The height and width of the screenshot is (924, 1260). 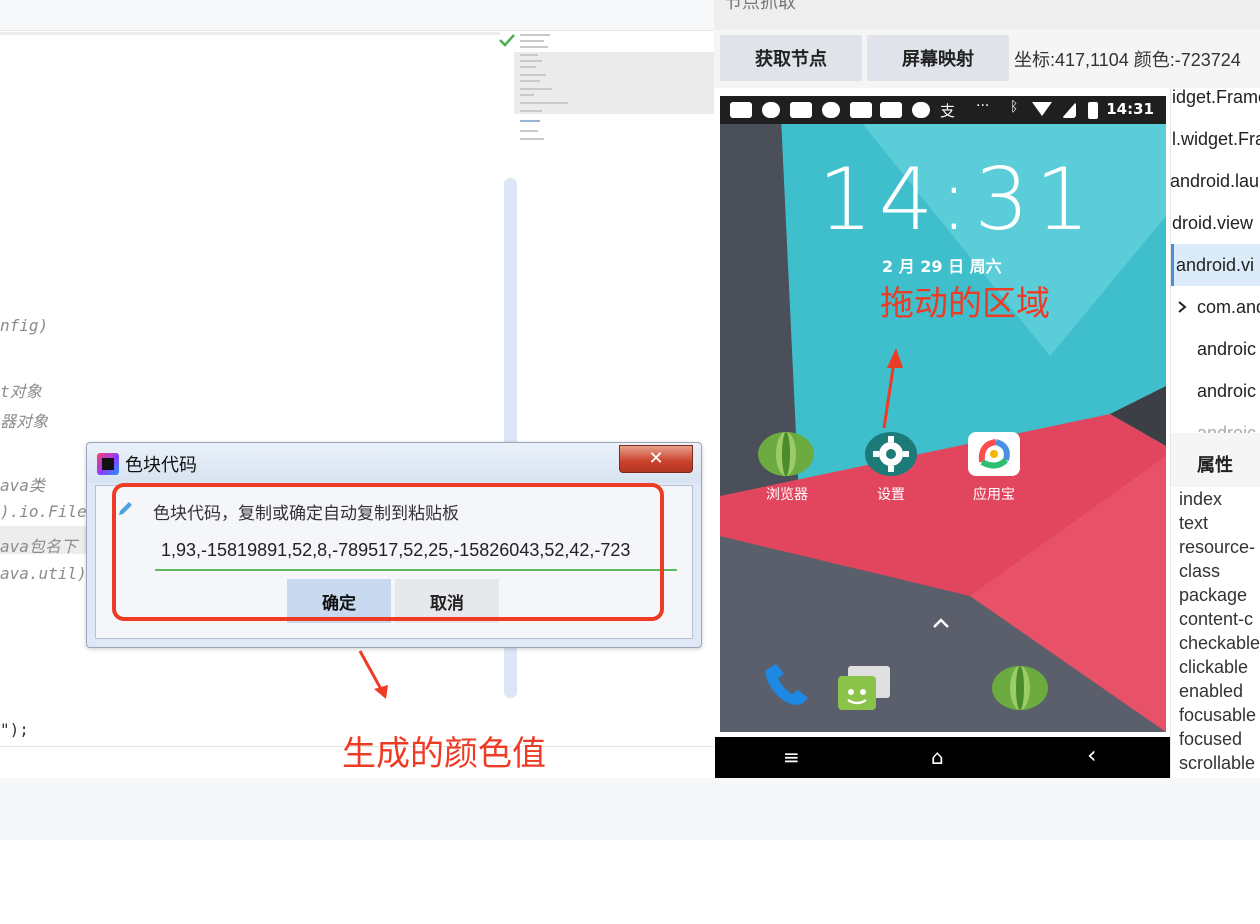 I want to click on lockscreen-clock: 14:31, so click(x=957, y=200).